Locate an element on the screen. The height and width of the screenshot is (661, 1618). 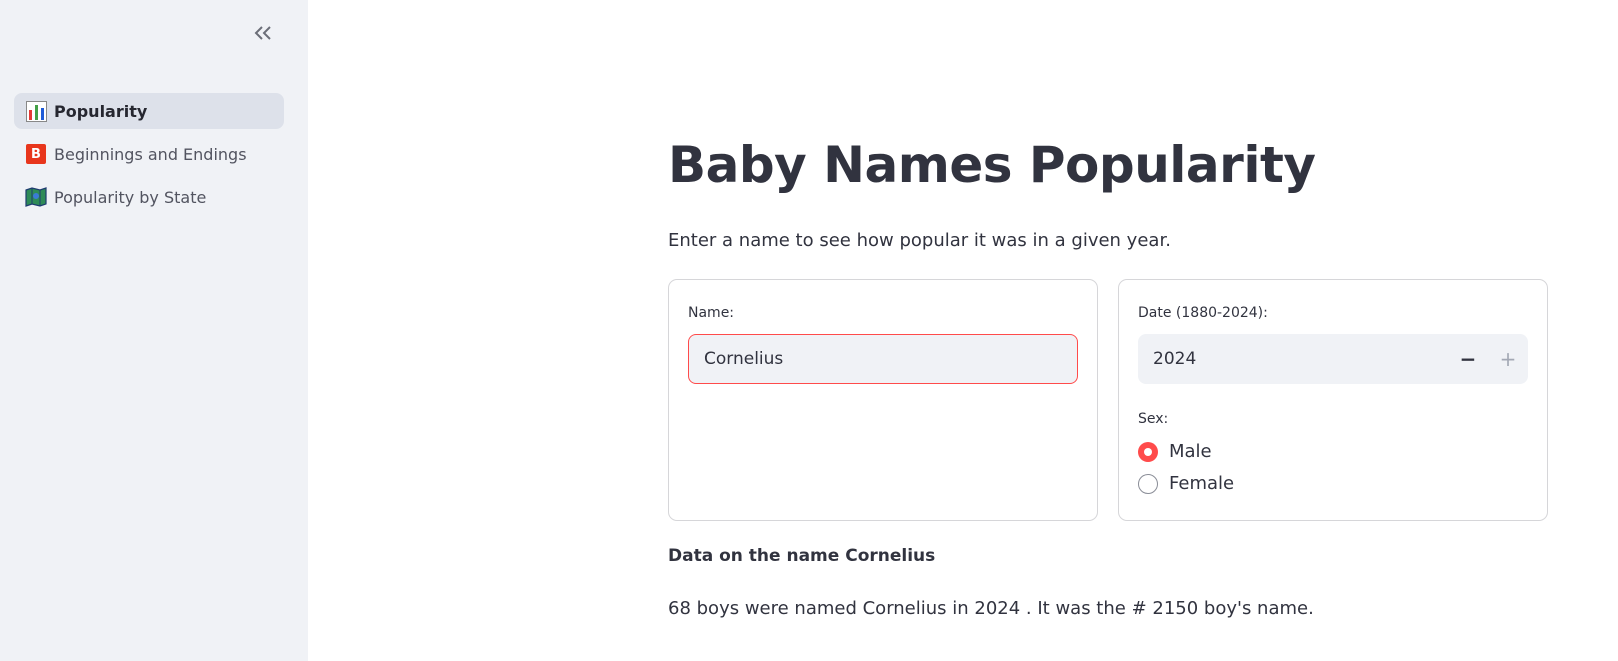
radio-label: Female is located at coordinates (1202, 483).